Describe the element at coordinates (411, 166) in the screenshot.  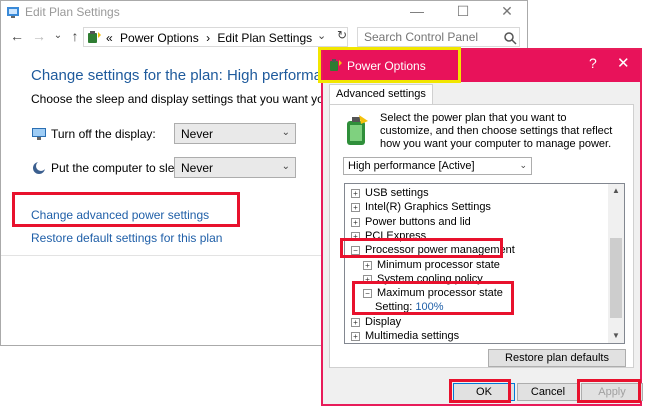
I see `power-plan-value: High performance [Active]` at that location.